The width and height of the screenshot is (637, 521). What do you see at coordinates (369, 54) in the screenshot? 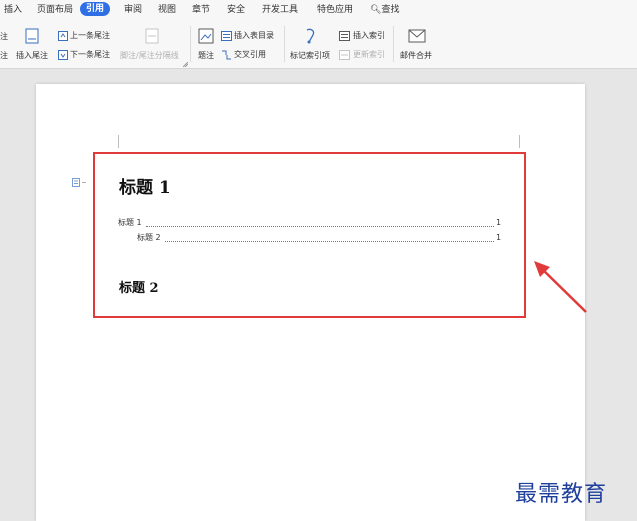
I see `update-index-label: 更新索引` at bounding box center [369, 54].